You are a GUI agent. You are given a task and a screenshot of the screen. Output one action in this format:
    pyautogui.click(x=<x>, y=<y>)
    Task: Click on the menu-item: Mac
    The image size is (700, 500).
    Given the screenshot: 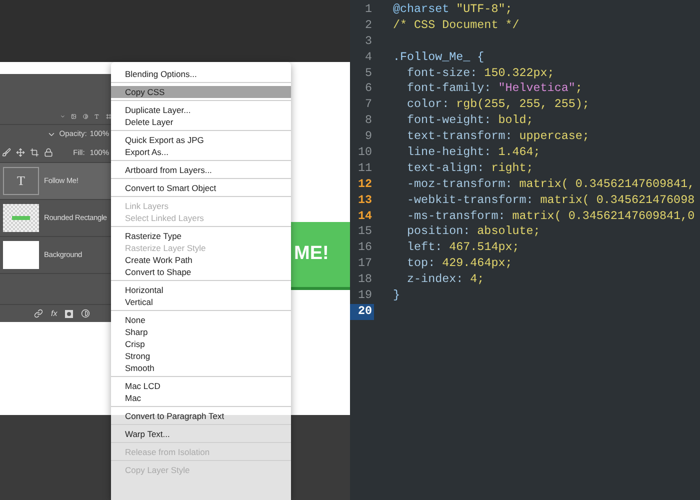 What is the action you would take?
    pyautogui.click(x=201, y=398)
    